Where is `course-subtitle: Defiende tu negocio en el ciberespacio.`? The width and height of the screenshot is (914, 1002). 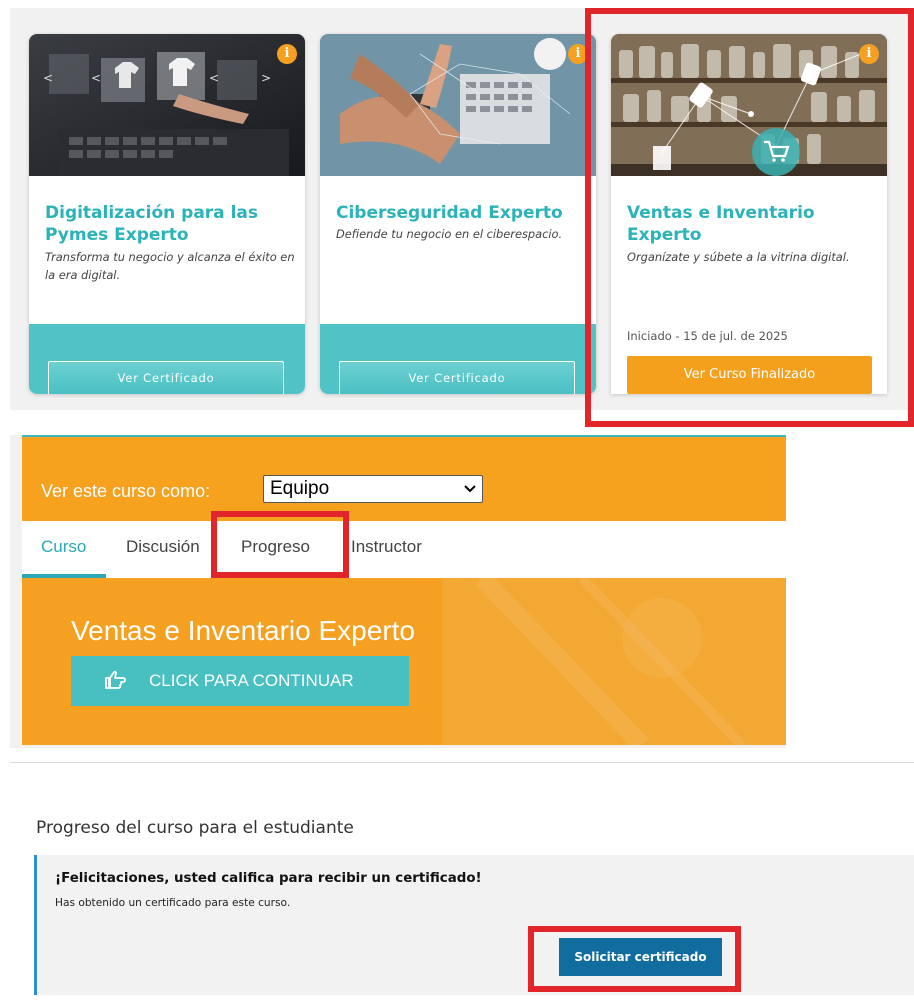
course-subtitle: Defiende tu negocio en el ciberespacio. is located at coordinates (449, 234).